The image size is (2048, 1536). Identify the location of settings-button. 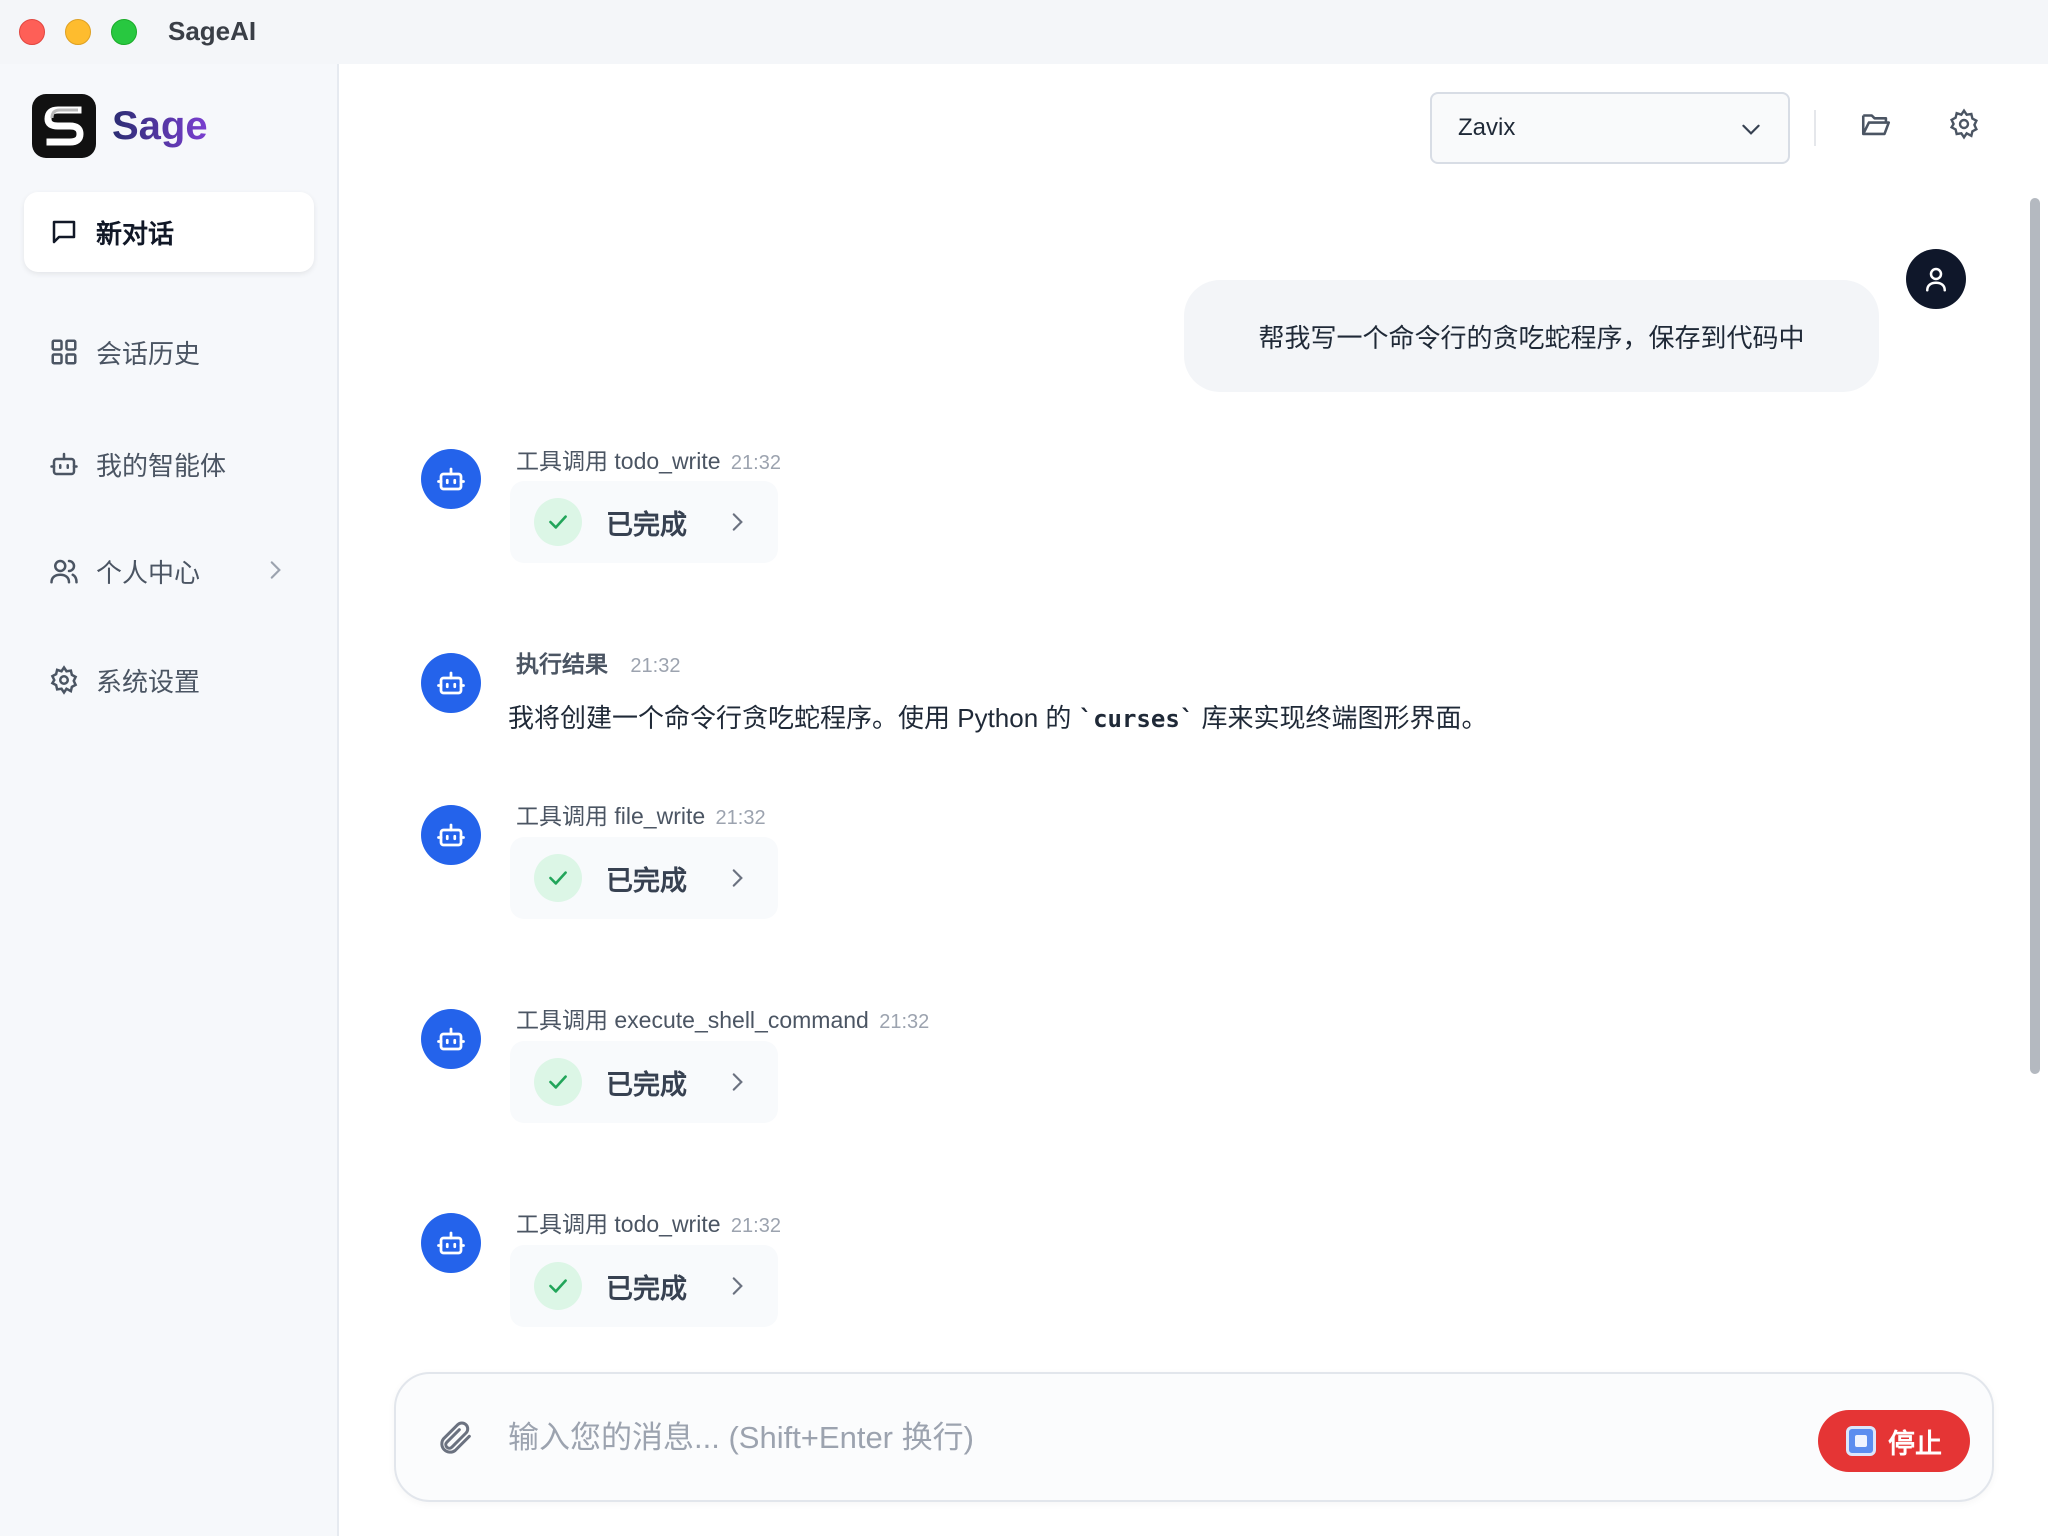
(1964, 126).